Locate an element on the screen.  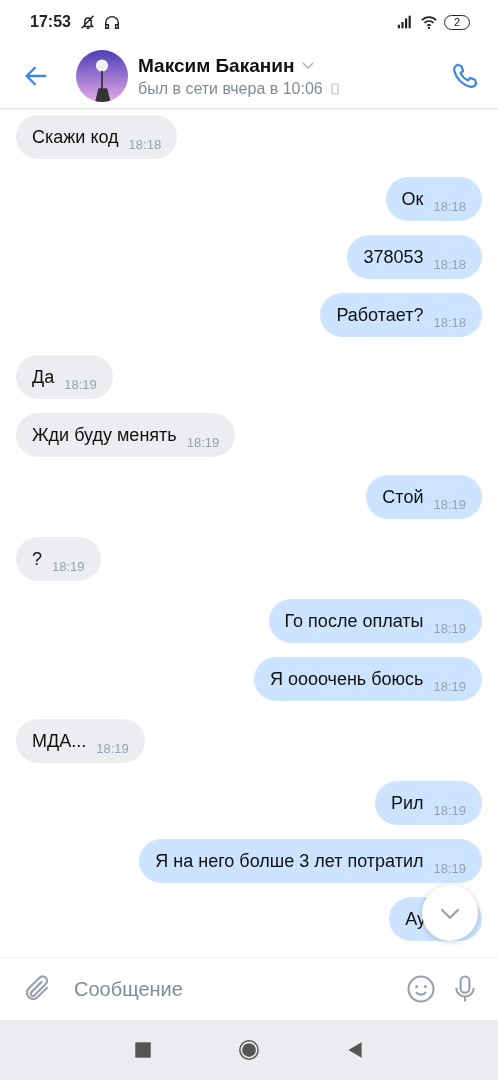
bell-off-icon is located at coordinates (87, 22).